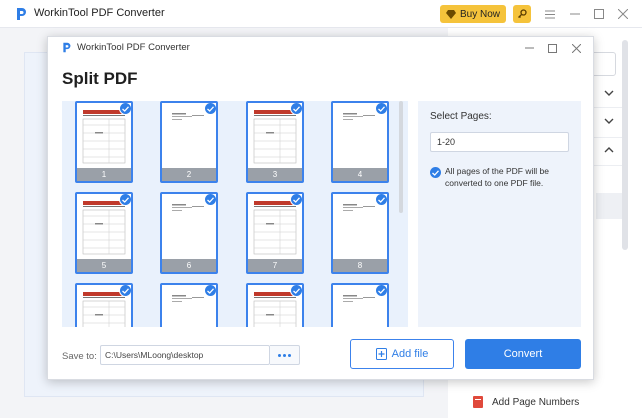 The height and width of the screenshot is (418, 642). What do you see at coordinates (285, 355) in the screenshot?
I see `browse-folder-button` at bounding box center [285, 355].